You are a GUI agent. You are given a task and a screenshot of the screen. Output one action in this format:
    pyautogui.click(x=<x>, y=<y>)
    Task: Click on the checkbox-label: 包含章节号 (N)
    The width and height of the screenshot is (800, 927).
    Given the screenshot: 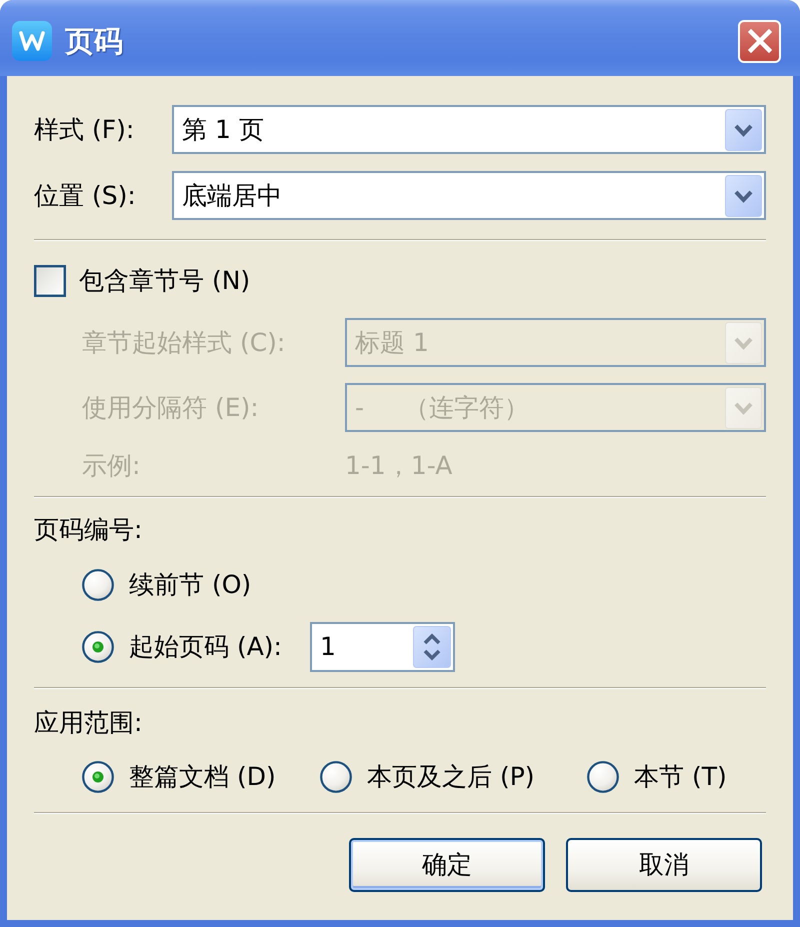 What is the action you would take?
    pyautogui.click(x=164, y=281)
    